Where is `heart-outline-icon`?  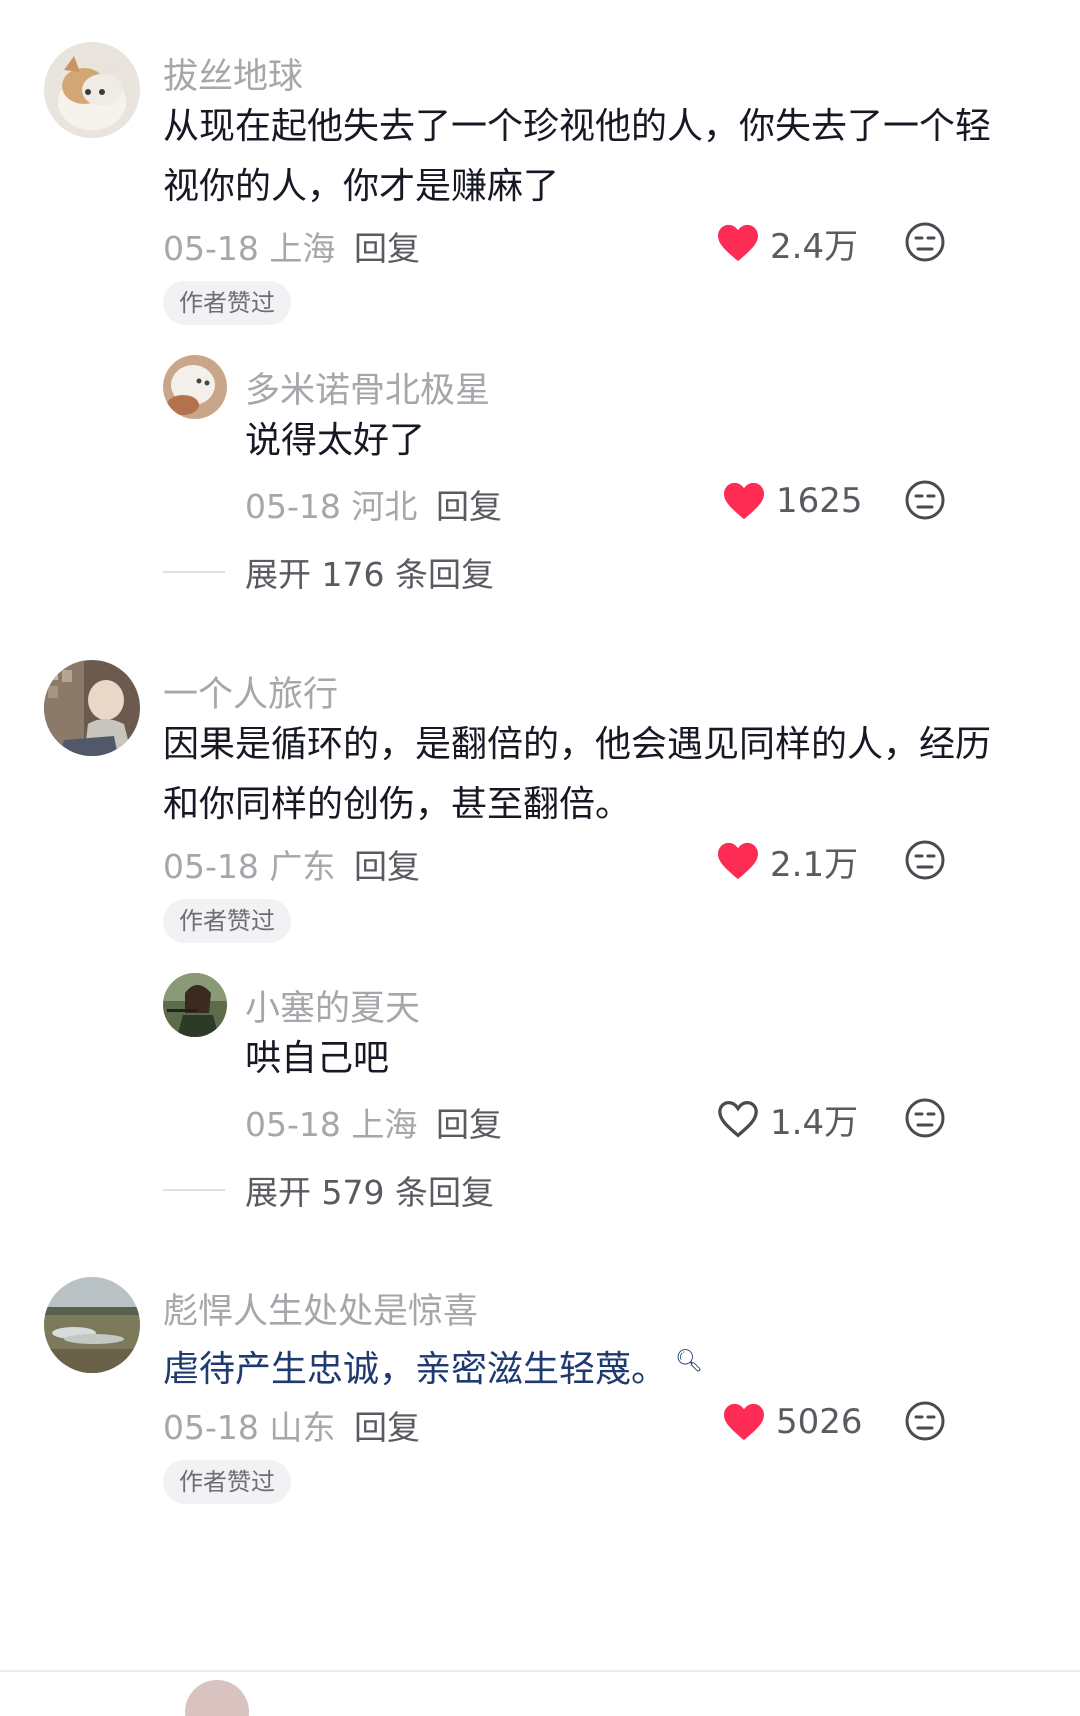
heart-outline-icon is located at coordinates (738, 1119).